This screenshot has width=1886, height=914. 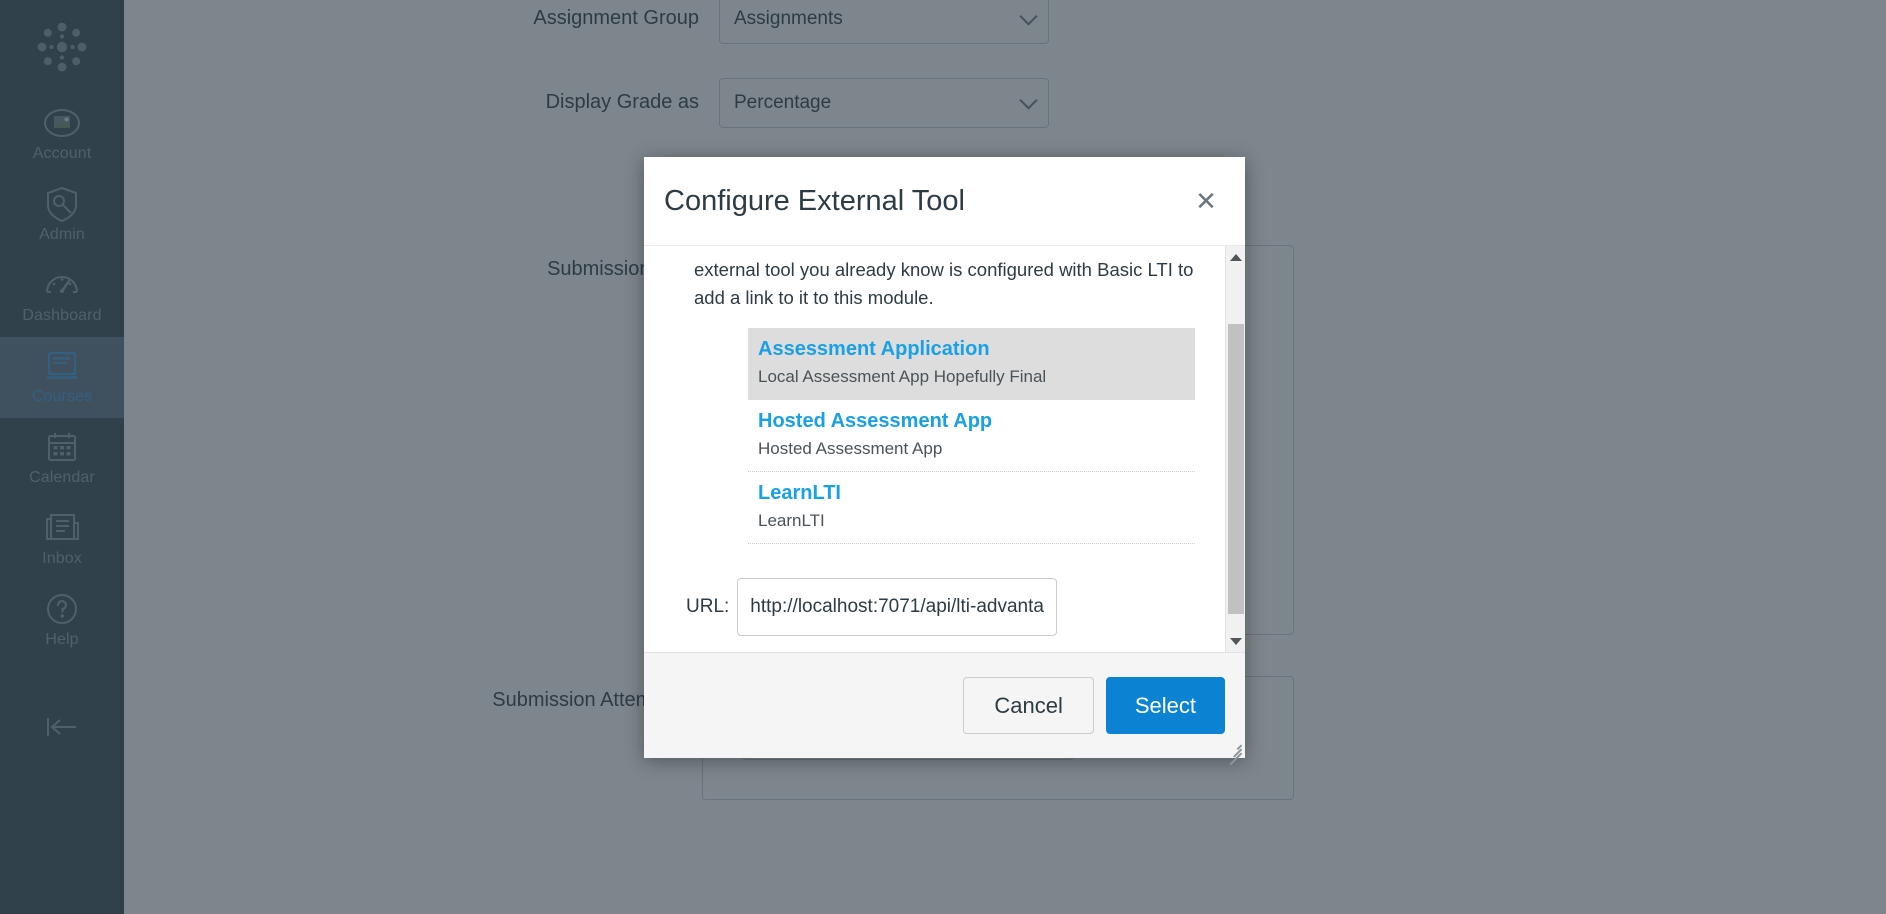 I want to click on scroll-down-arrow-icon, so click(x=1235, y=641).